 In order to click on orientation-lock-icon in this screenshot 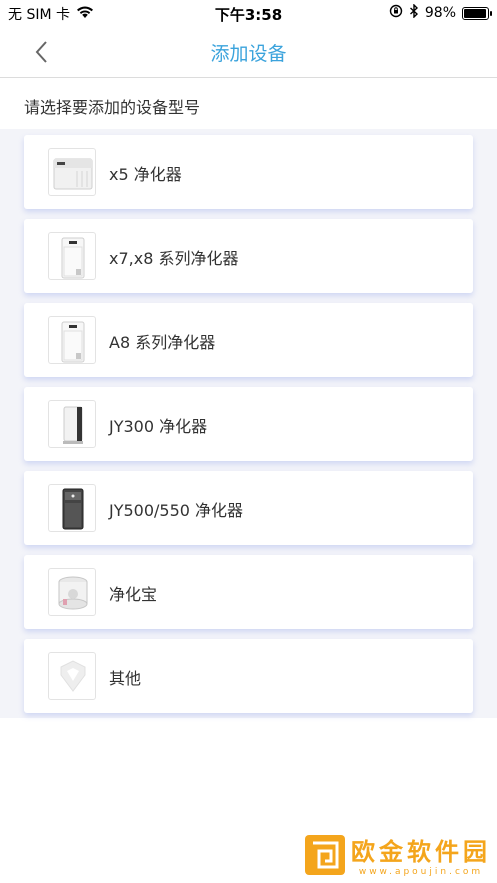, I will do `click(396, 13)`.